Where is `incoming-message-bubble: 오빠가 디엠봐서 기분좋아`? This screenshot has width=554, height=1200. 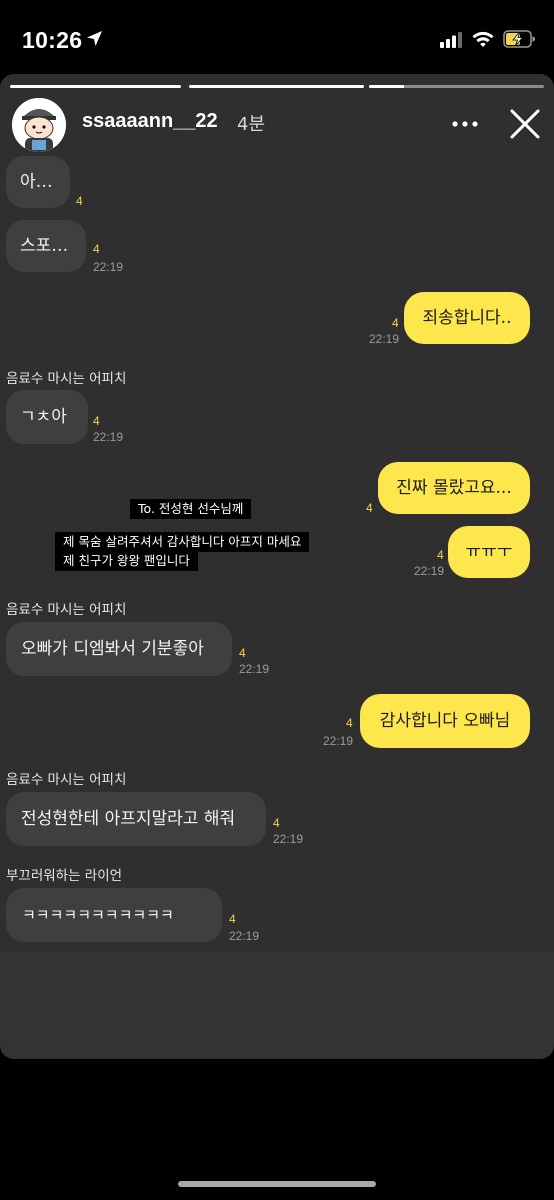
incoming-message-bubble: 오빠가 디엠봐서 기분좋아 is located at coordinates (119, 649).